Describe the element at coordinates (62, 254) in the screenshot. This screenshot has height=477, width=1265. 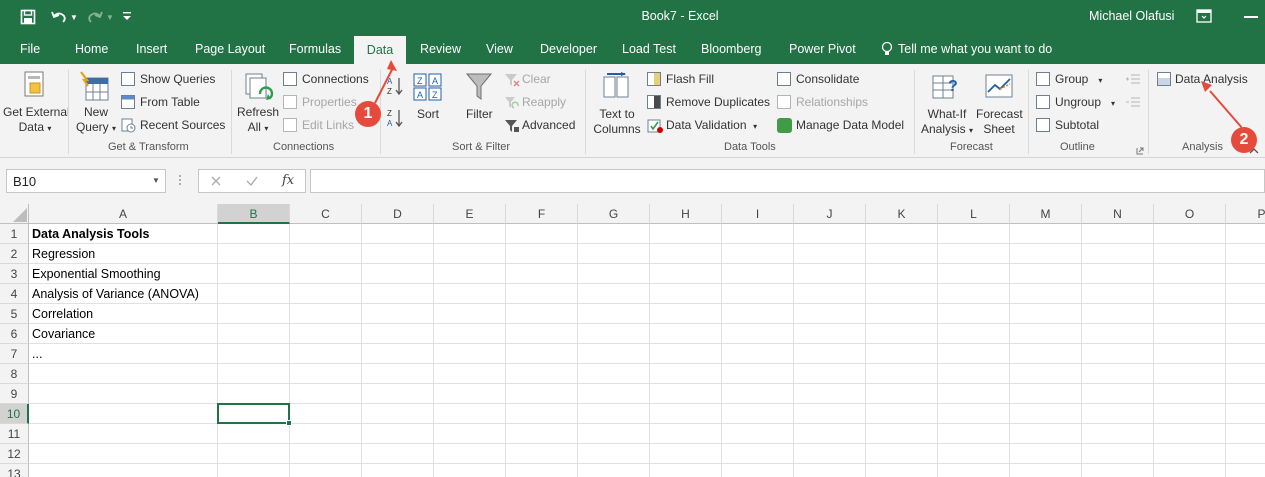
I see `cell-a2: Regression` at that location.